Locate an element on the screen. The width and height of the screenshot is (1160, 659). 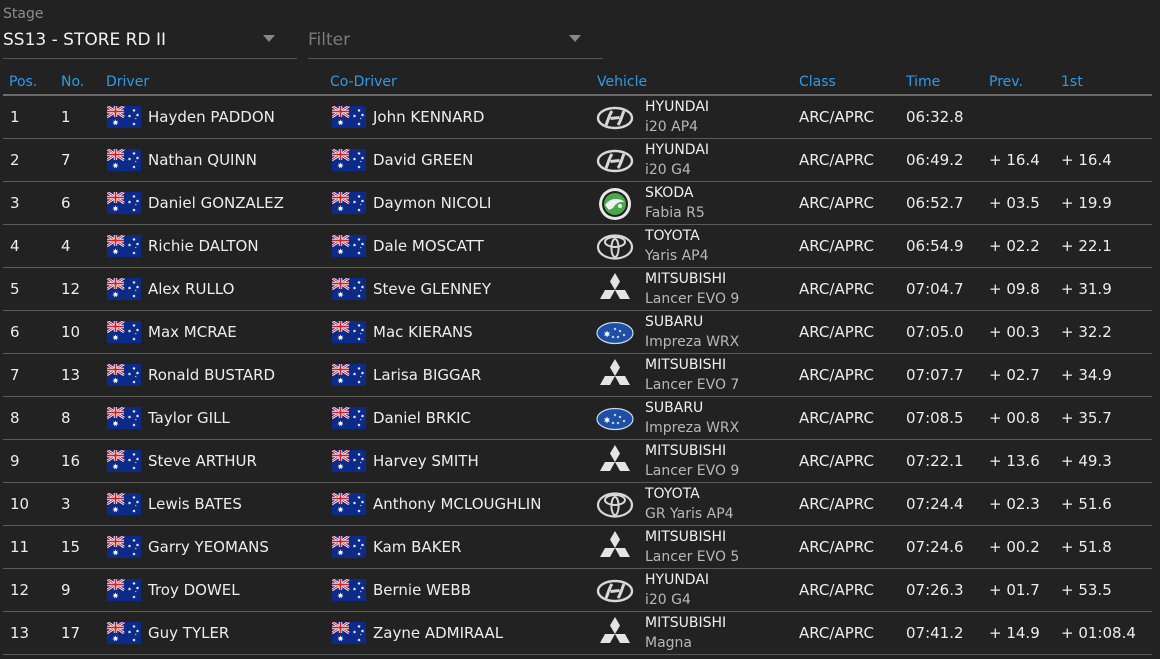
number-cell: 6 is located at coordinates (66, 203).